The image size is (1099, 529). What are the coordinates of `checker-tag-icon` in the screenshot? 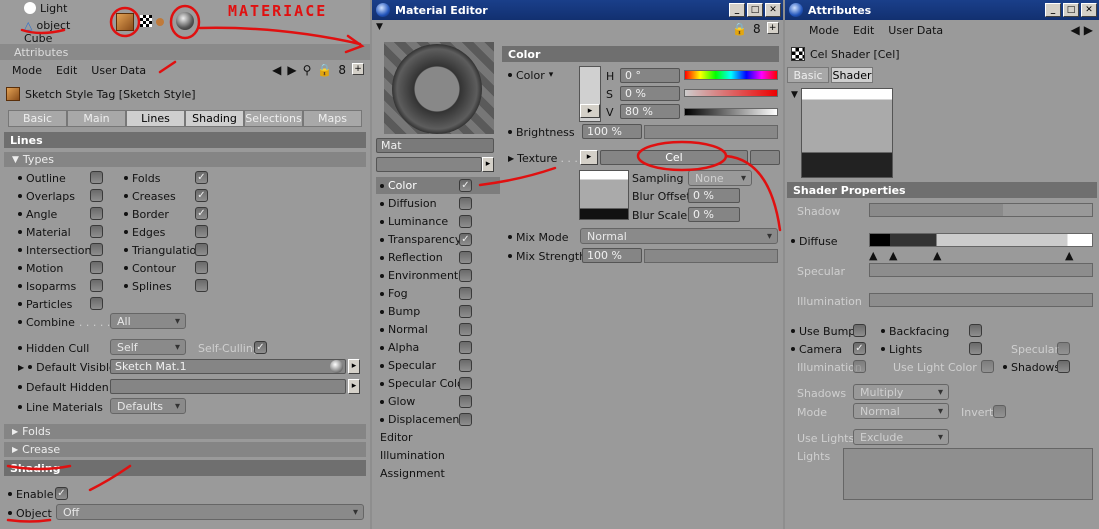 It's located at (146, 21).